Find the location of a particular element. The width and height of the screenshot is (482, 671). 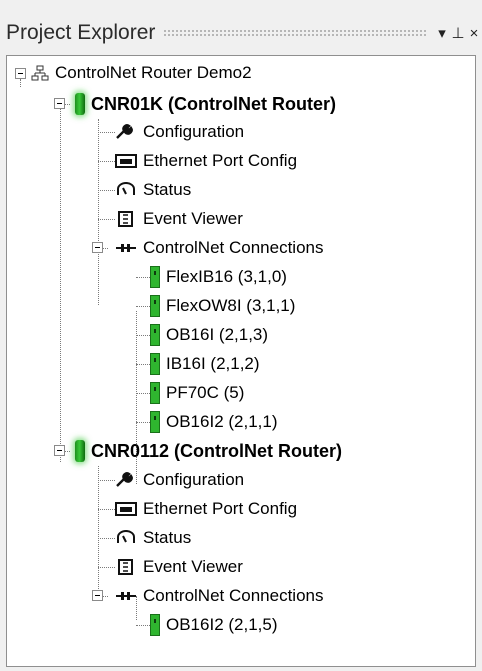

drag-grip is located at coordinates (295, 33).